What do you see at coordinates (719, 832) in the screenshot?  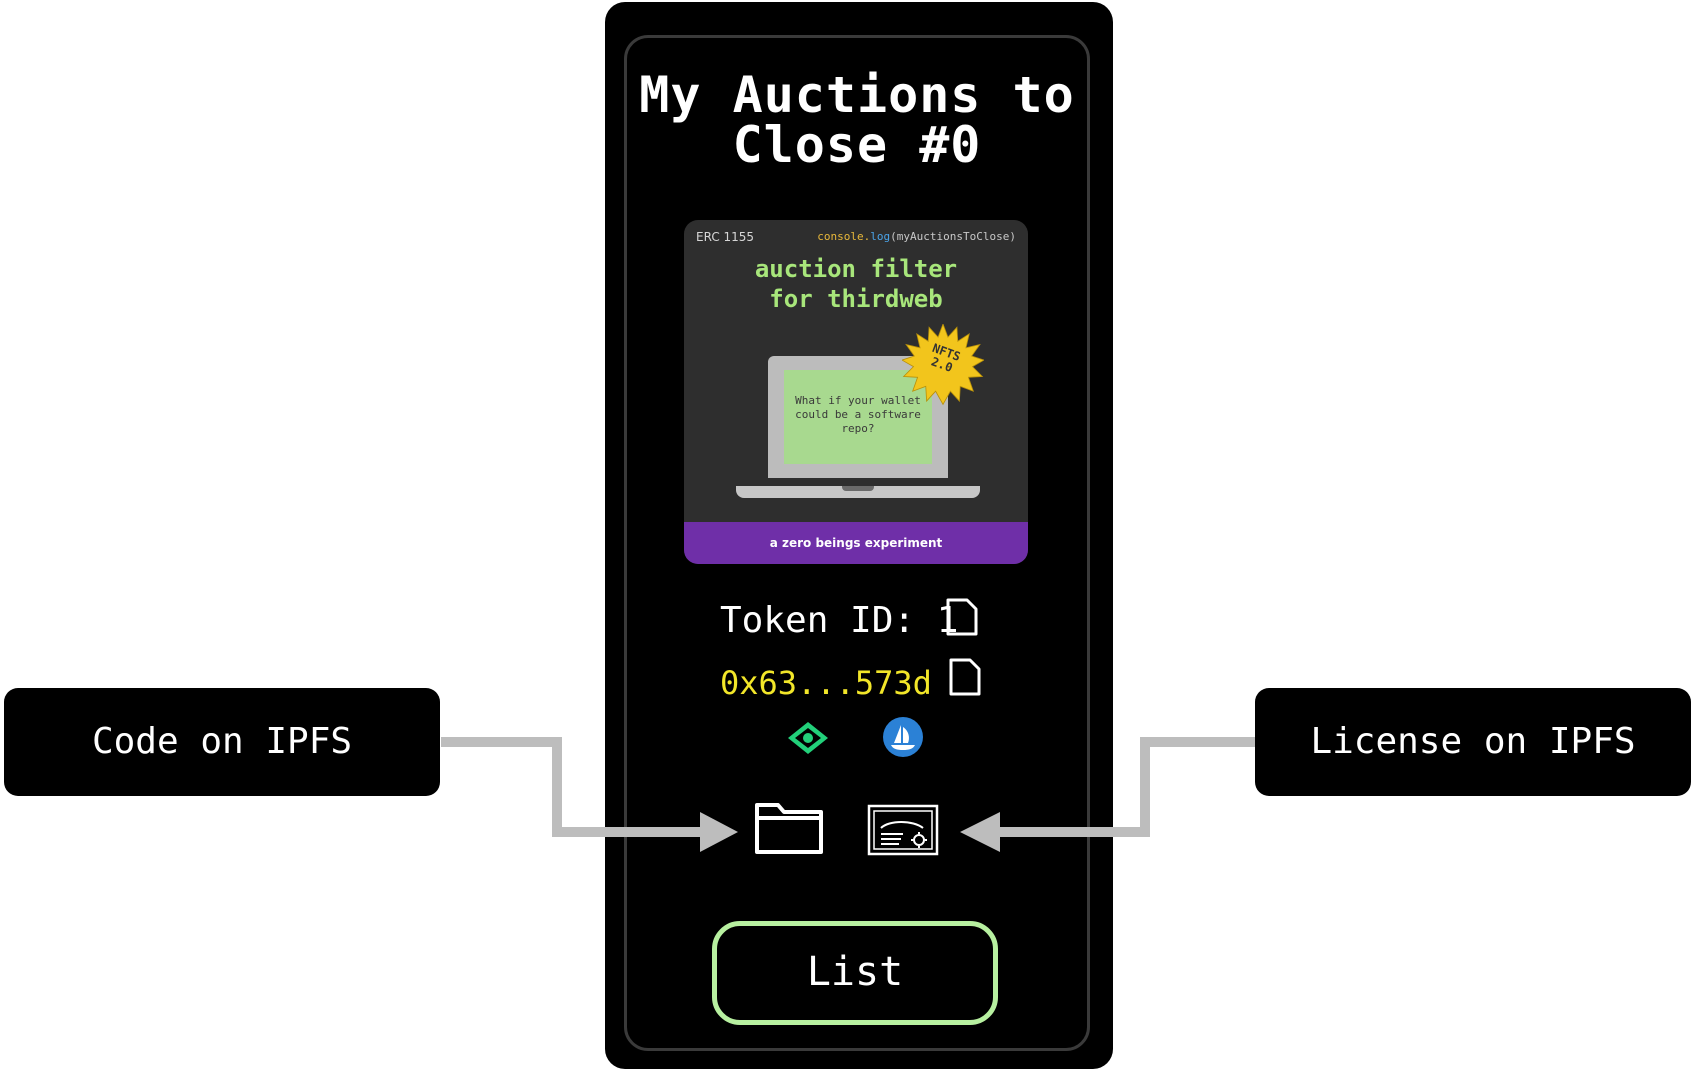 I see `left-arrowhead-icon` at bounding box center [719, 832].